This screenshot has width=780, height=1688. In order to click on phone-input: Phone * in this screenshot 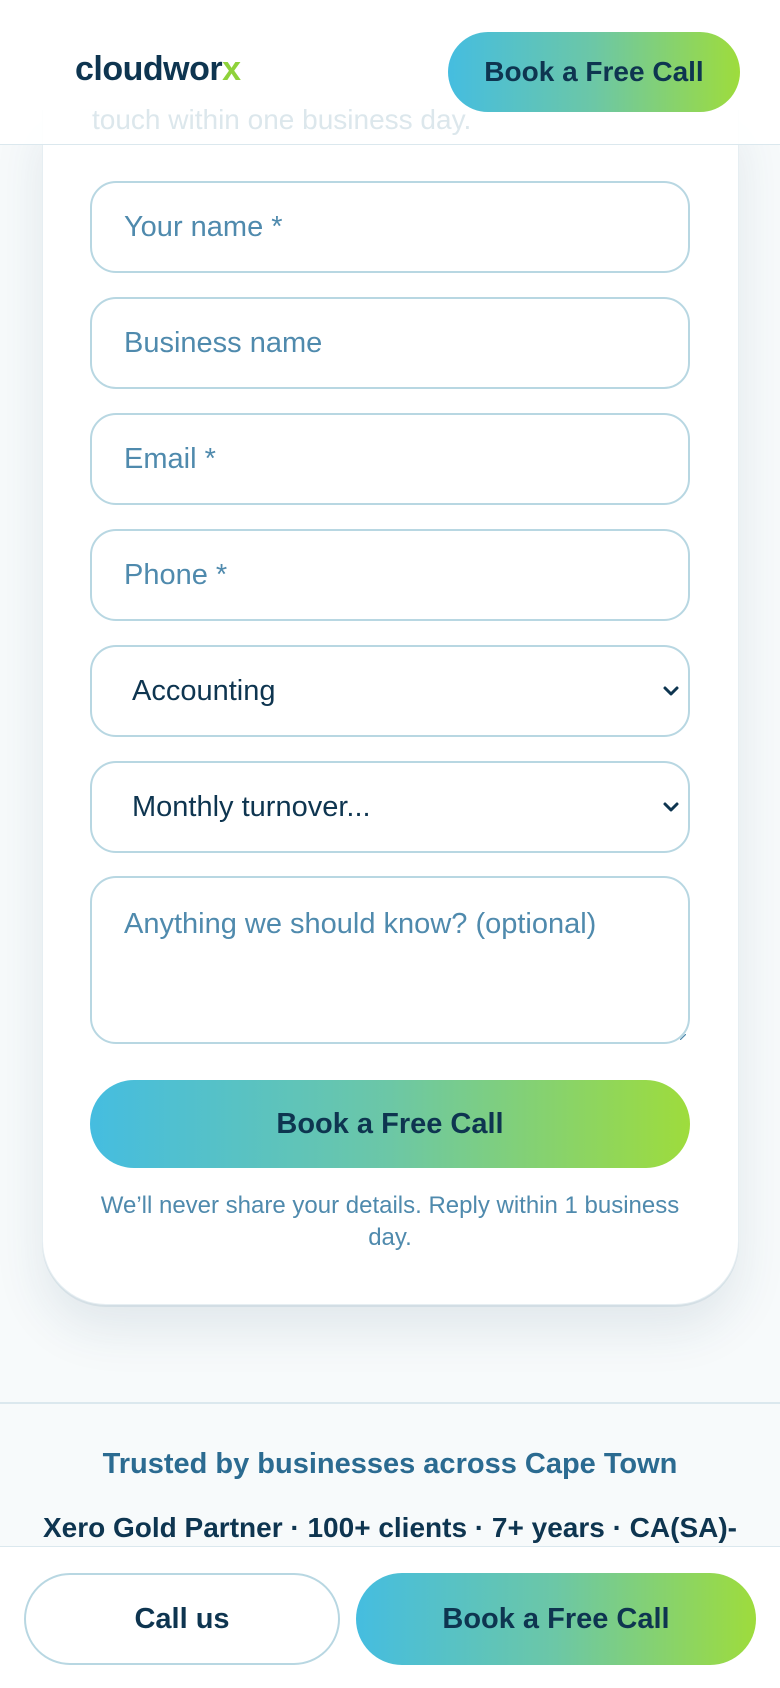, I will do `click(390, 575)`.